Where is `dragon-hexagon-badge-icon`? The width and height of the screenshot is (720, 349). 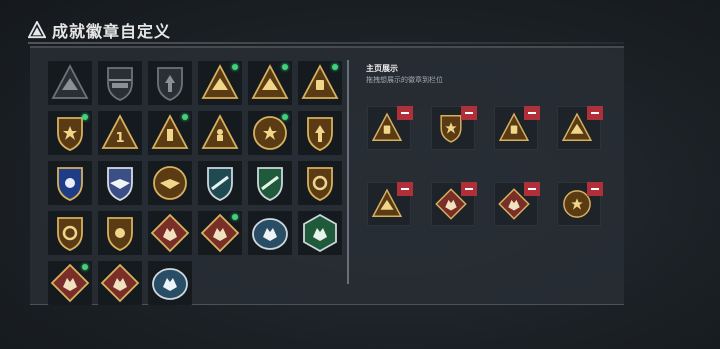 dragon-hexagon-badge-icon is located at coordinates (320, 233).